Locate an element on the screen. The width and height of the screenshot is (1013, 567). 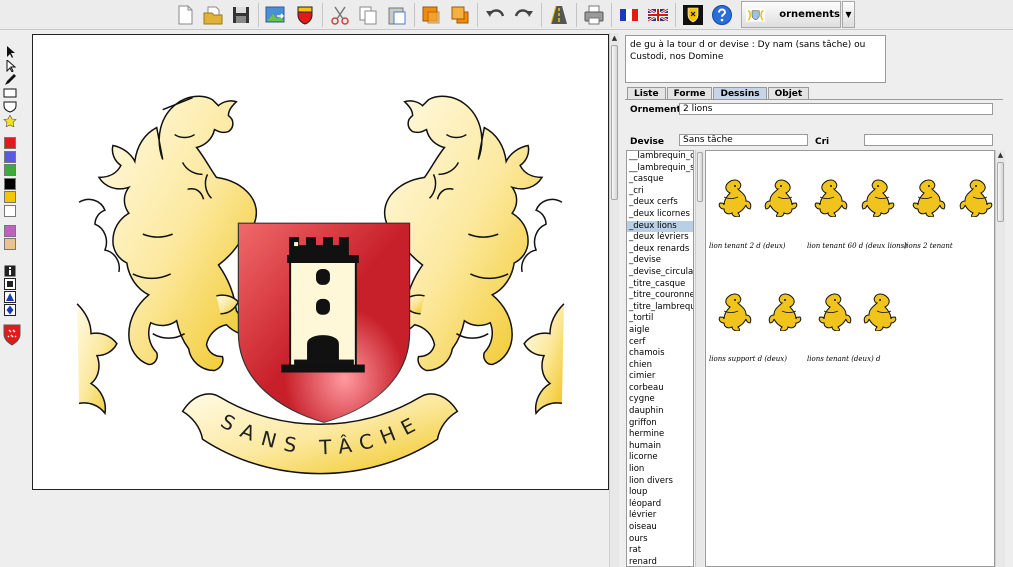
color-swatch-green is located at coordinates (10, 170).